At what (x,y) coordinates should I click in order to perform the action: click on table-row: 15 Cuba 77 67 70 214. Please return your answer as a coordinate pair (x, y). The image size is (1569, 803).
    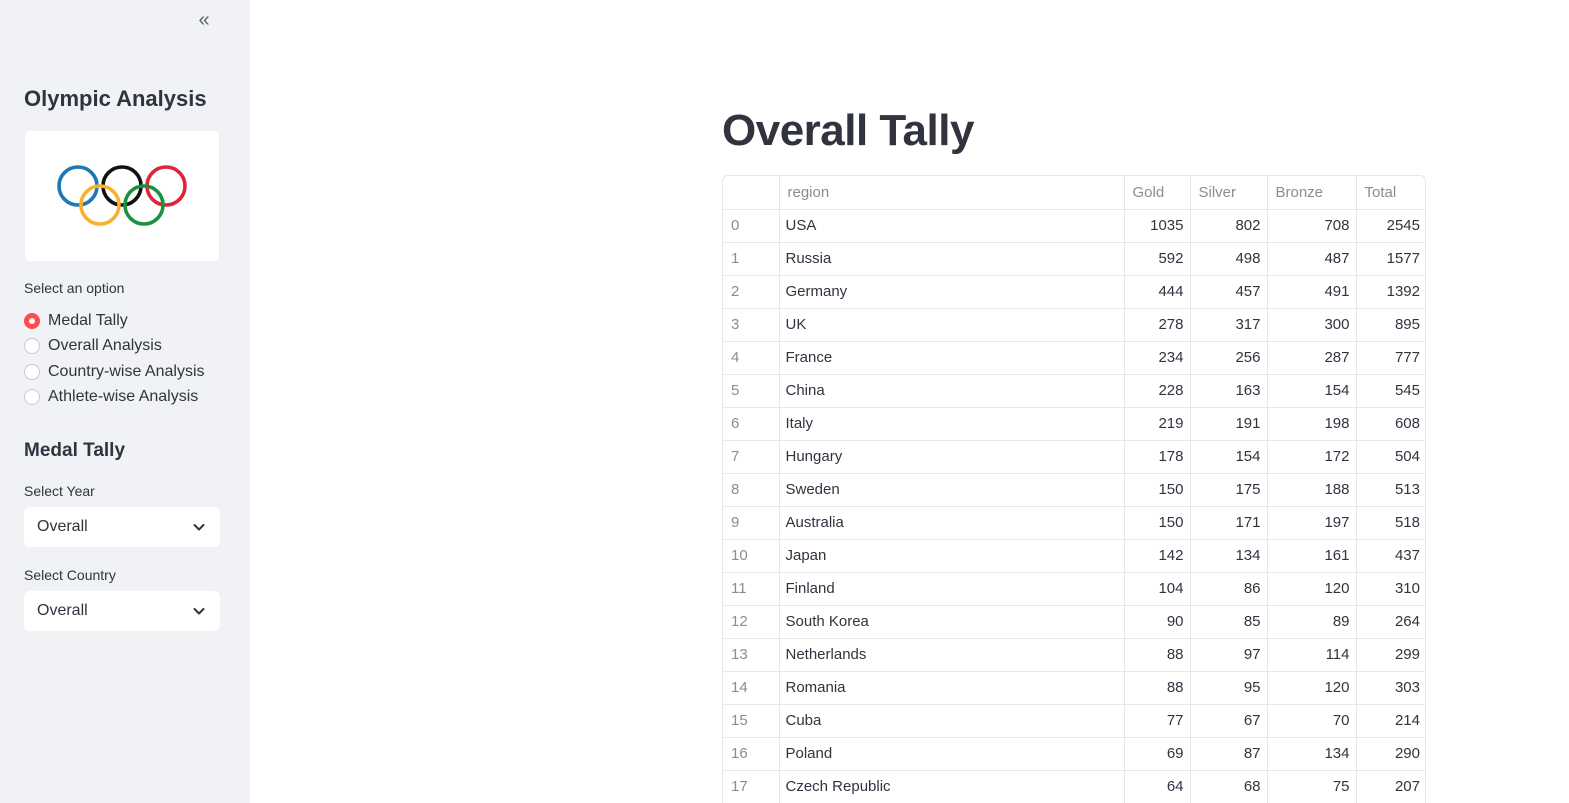
    Looking at the image, I should click on (1074, 721).